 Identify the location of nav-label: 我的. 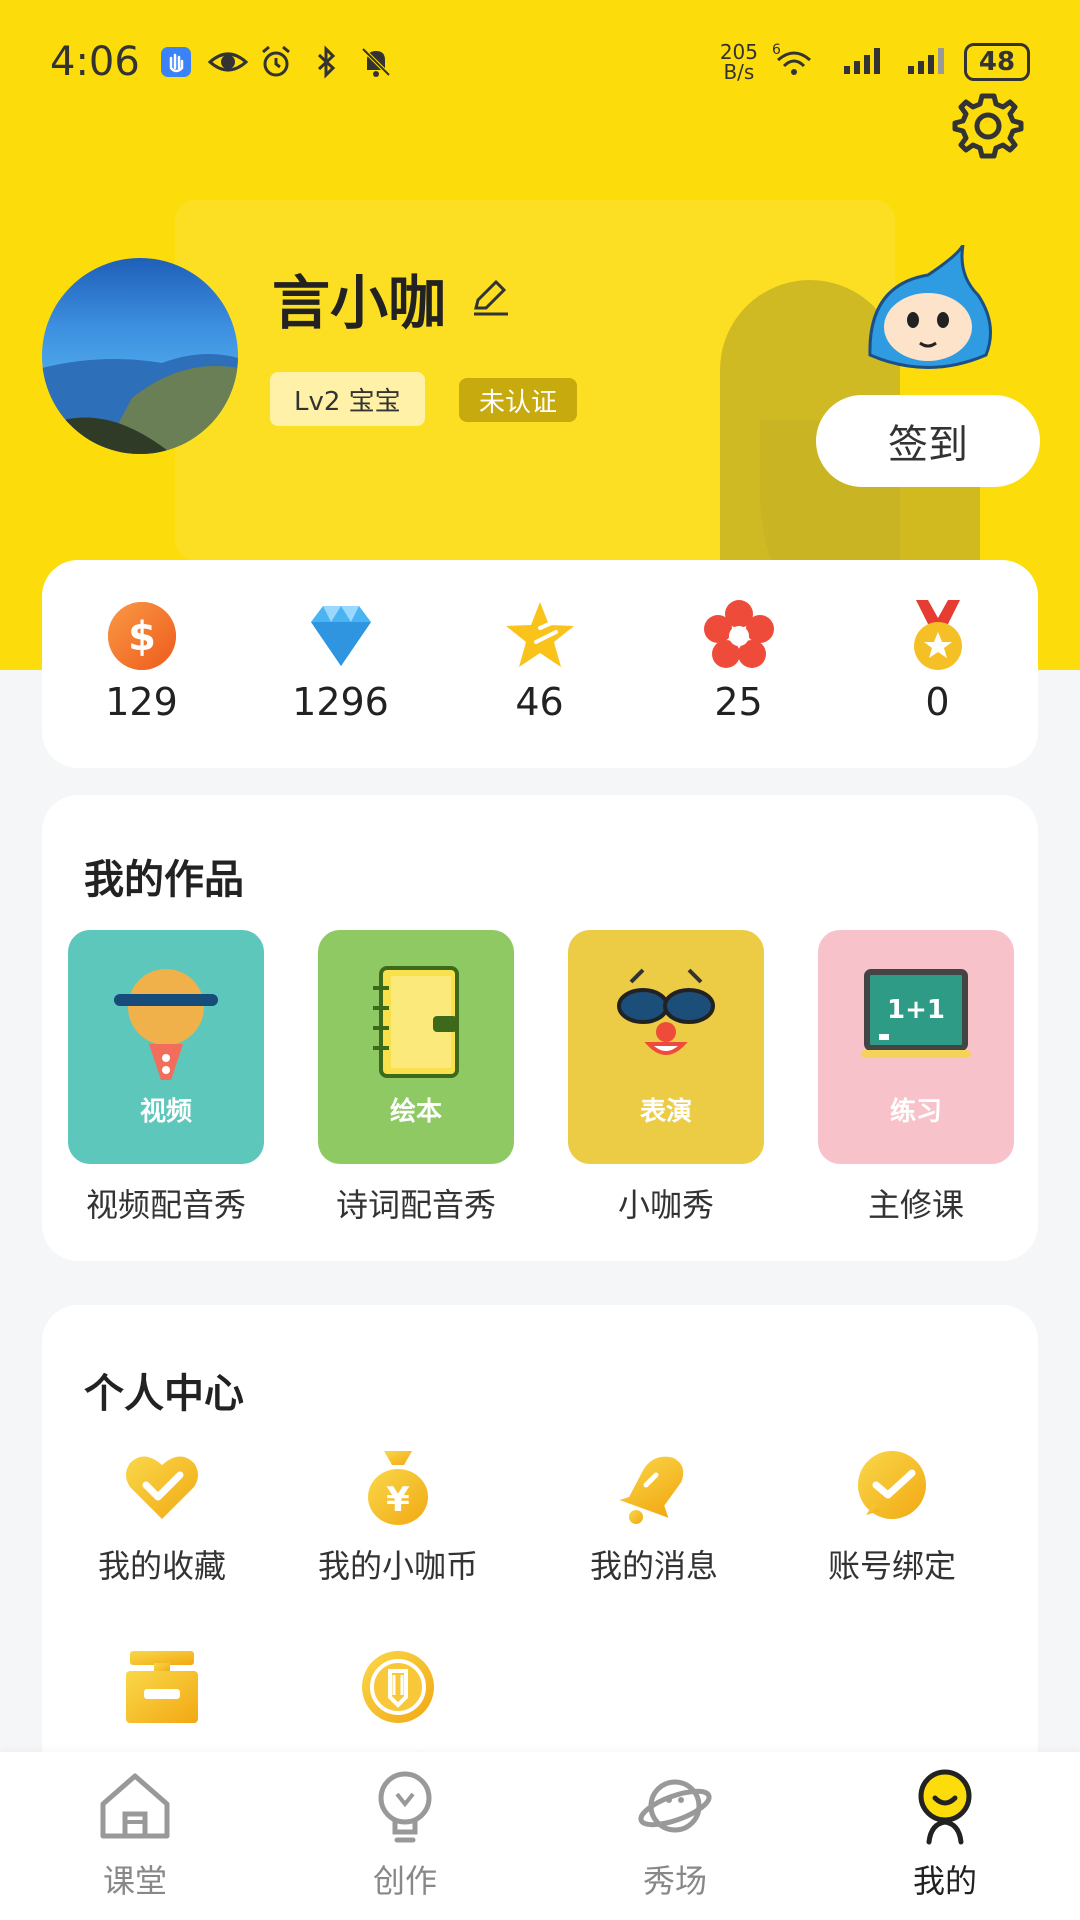
(944, 1881).